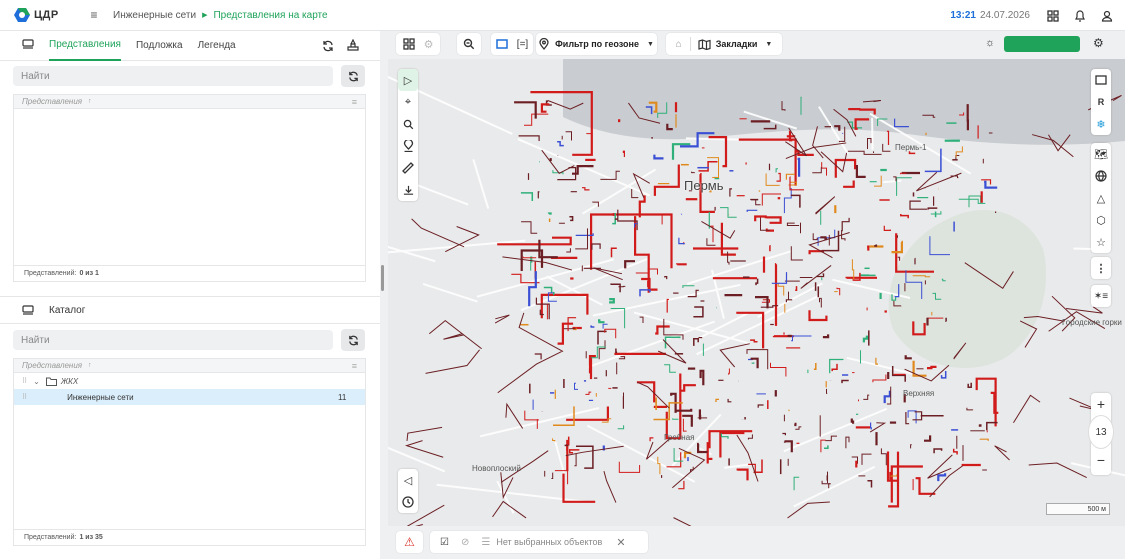 The image size is (1125, 559). What do you see at coordinates (1101, 198) in the screenshot?
I see `mountain-icon: △` at bounding box center [1101, 198].